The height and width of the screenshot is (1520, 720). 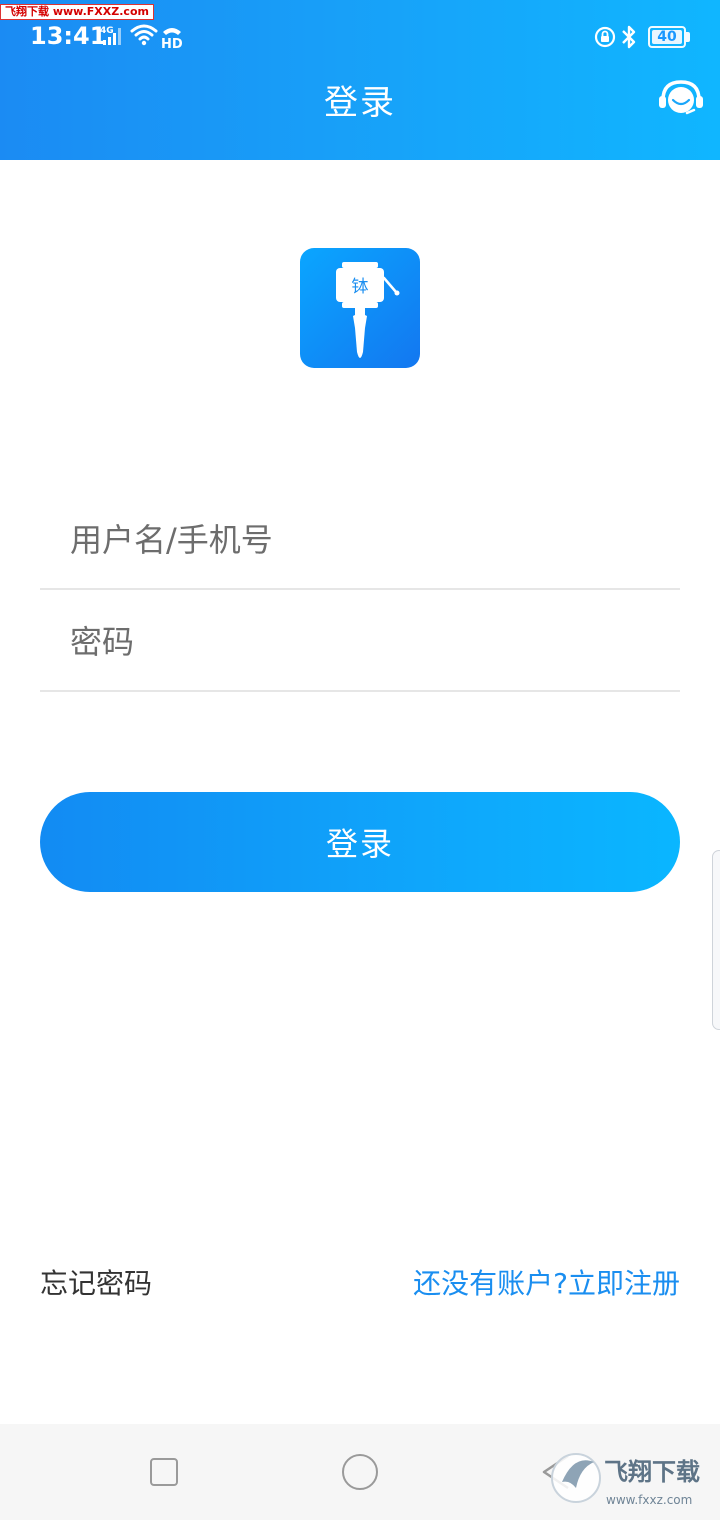 I want to click on register-link: 还没有账户?立即注册, so click(x=546, y=1282).